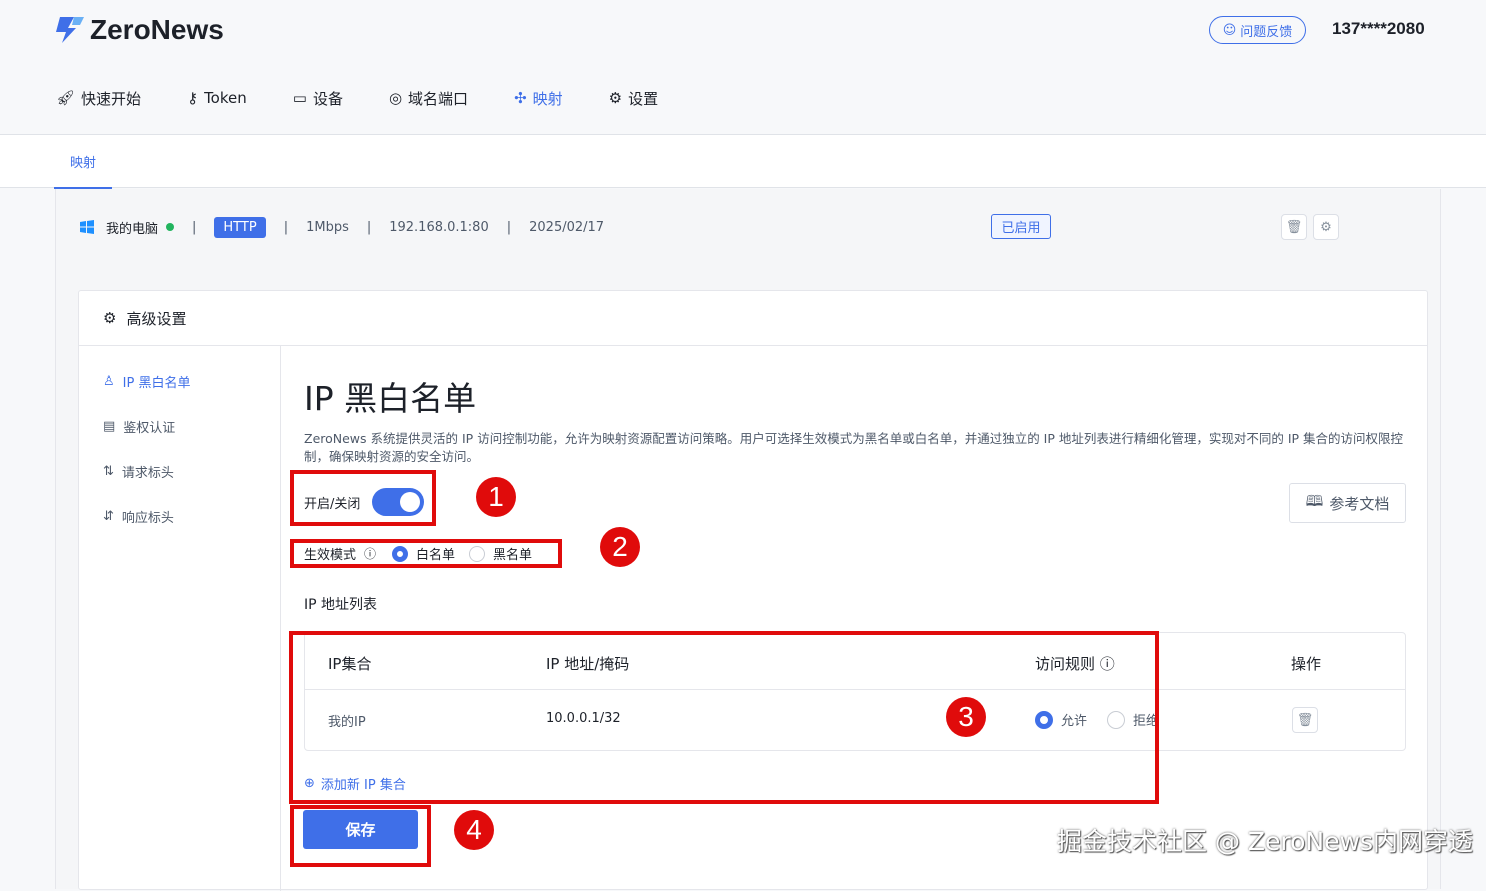 The image size is (1486, 891). Describe the element at coordinates (170, 227) in the screenshot. I see `online-status-dot` at that location.